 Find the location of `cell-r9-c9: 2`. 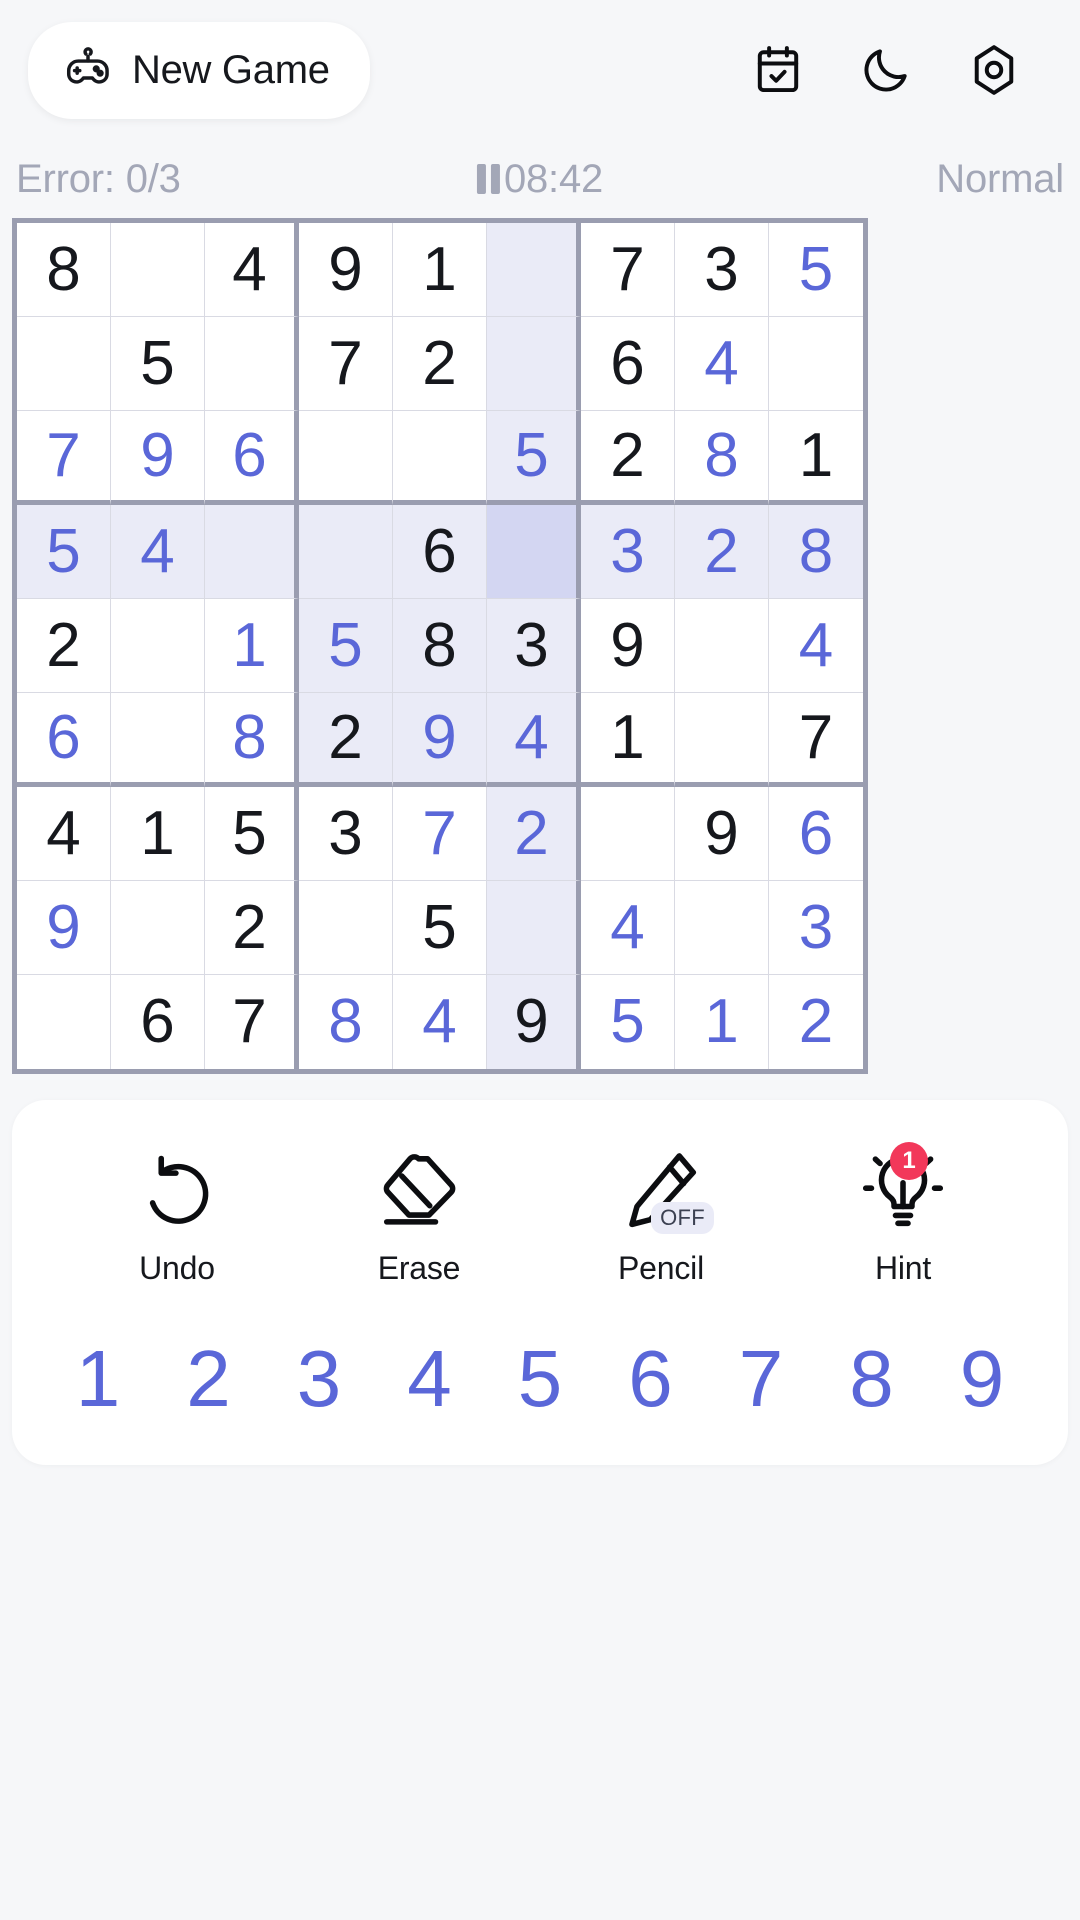

cell-r9-c9: 2 is located at coordinates (816, 1022).